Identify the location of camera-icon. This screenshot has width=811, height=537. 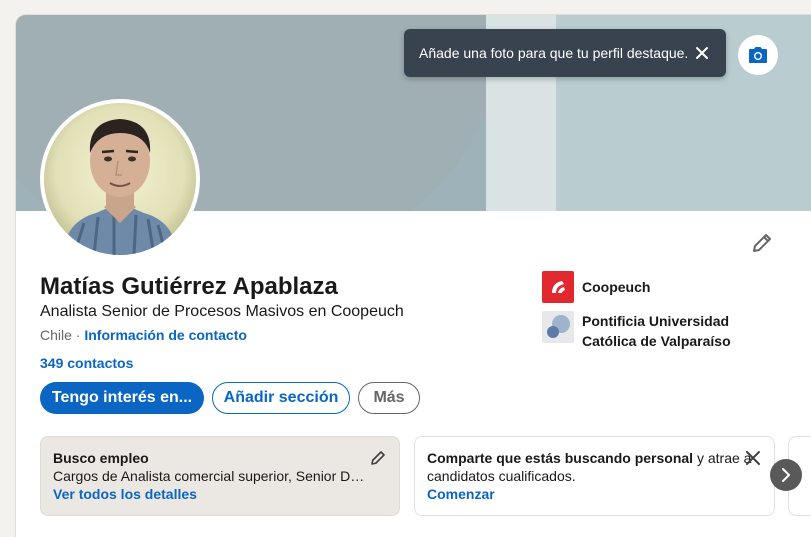
(758, 55).